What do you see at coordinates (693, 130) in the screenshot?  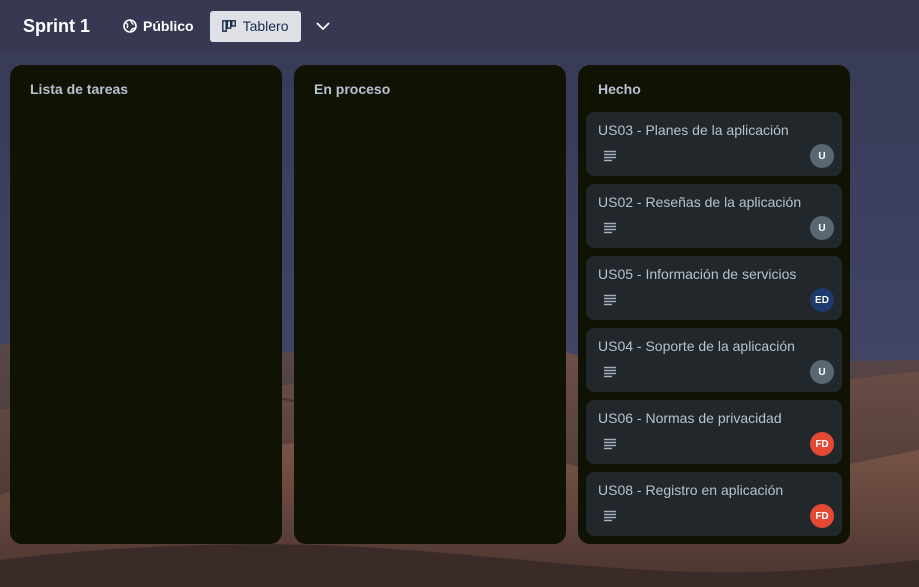 I see `card-title: US03 - Planes de la aplicación` at bounding box center [693, 130].